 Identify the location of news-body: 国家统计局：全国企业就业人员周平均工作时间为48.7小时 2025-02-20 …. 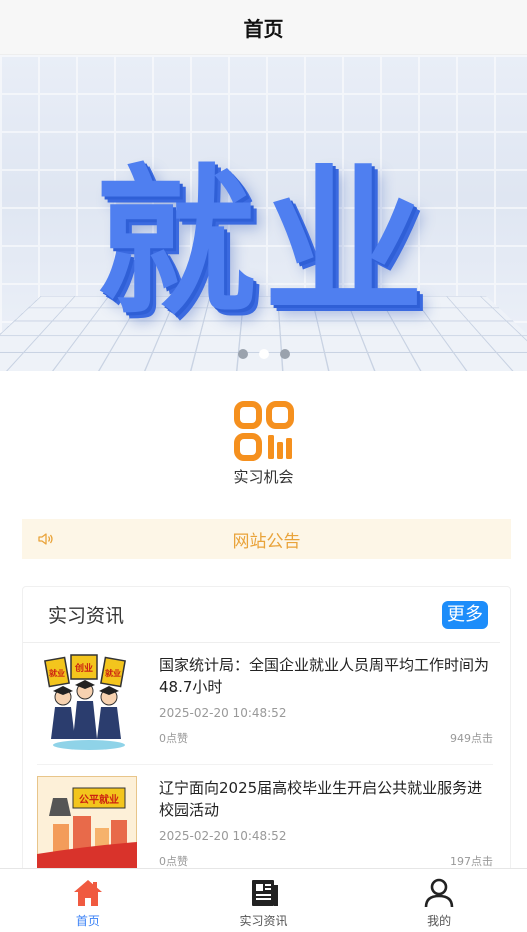
(326, 708).